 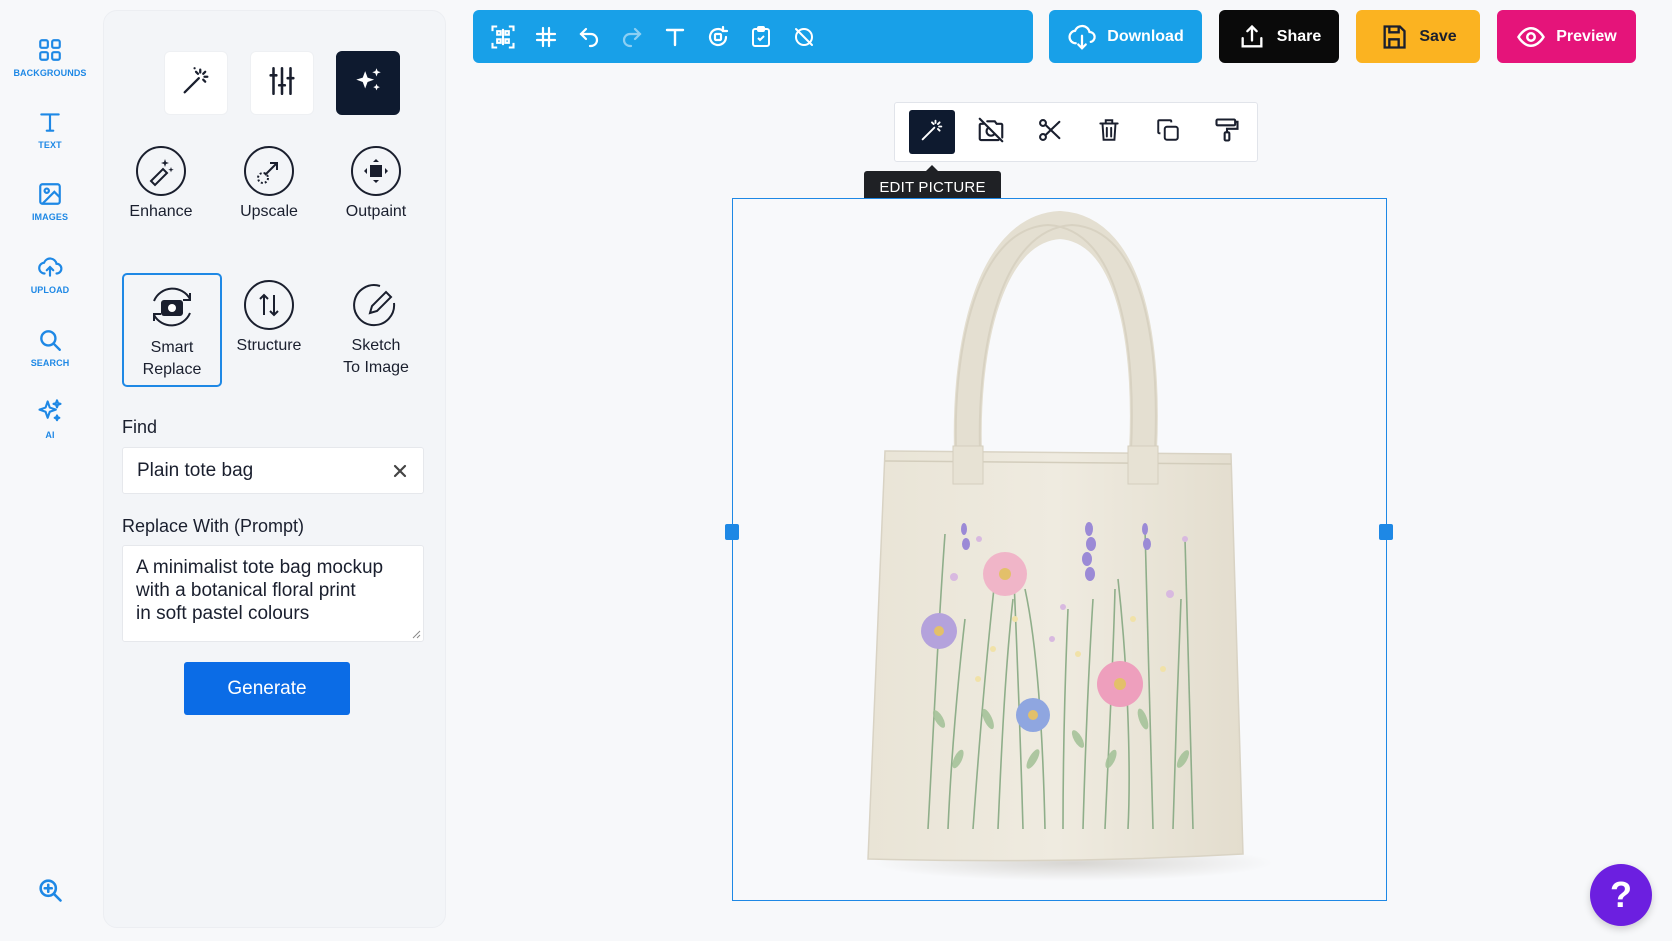 What do you see at coordinates (50, 145) in the screenshot?
I see `rail-label: TEXT` at bounding box center [50, 145].